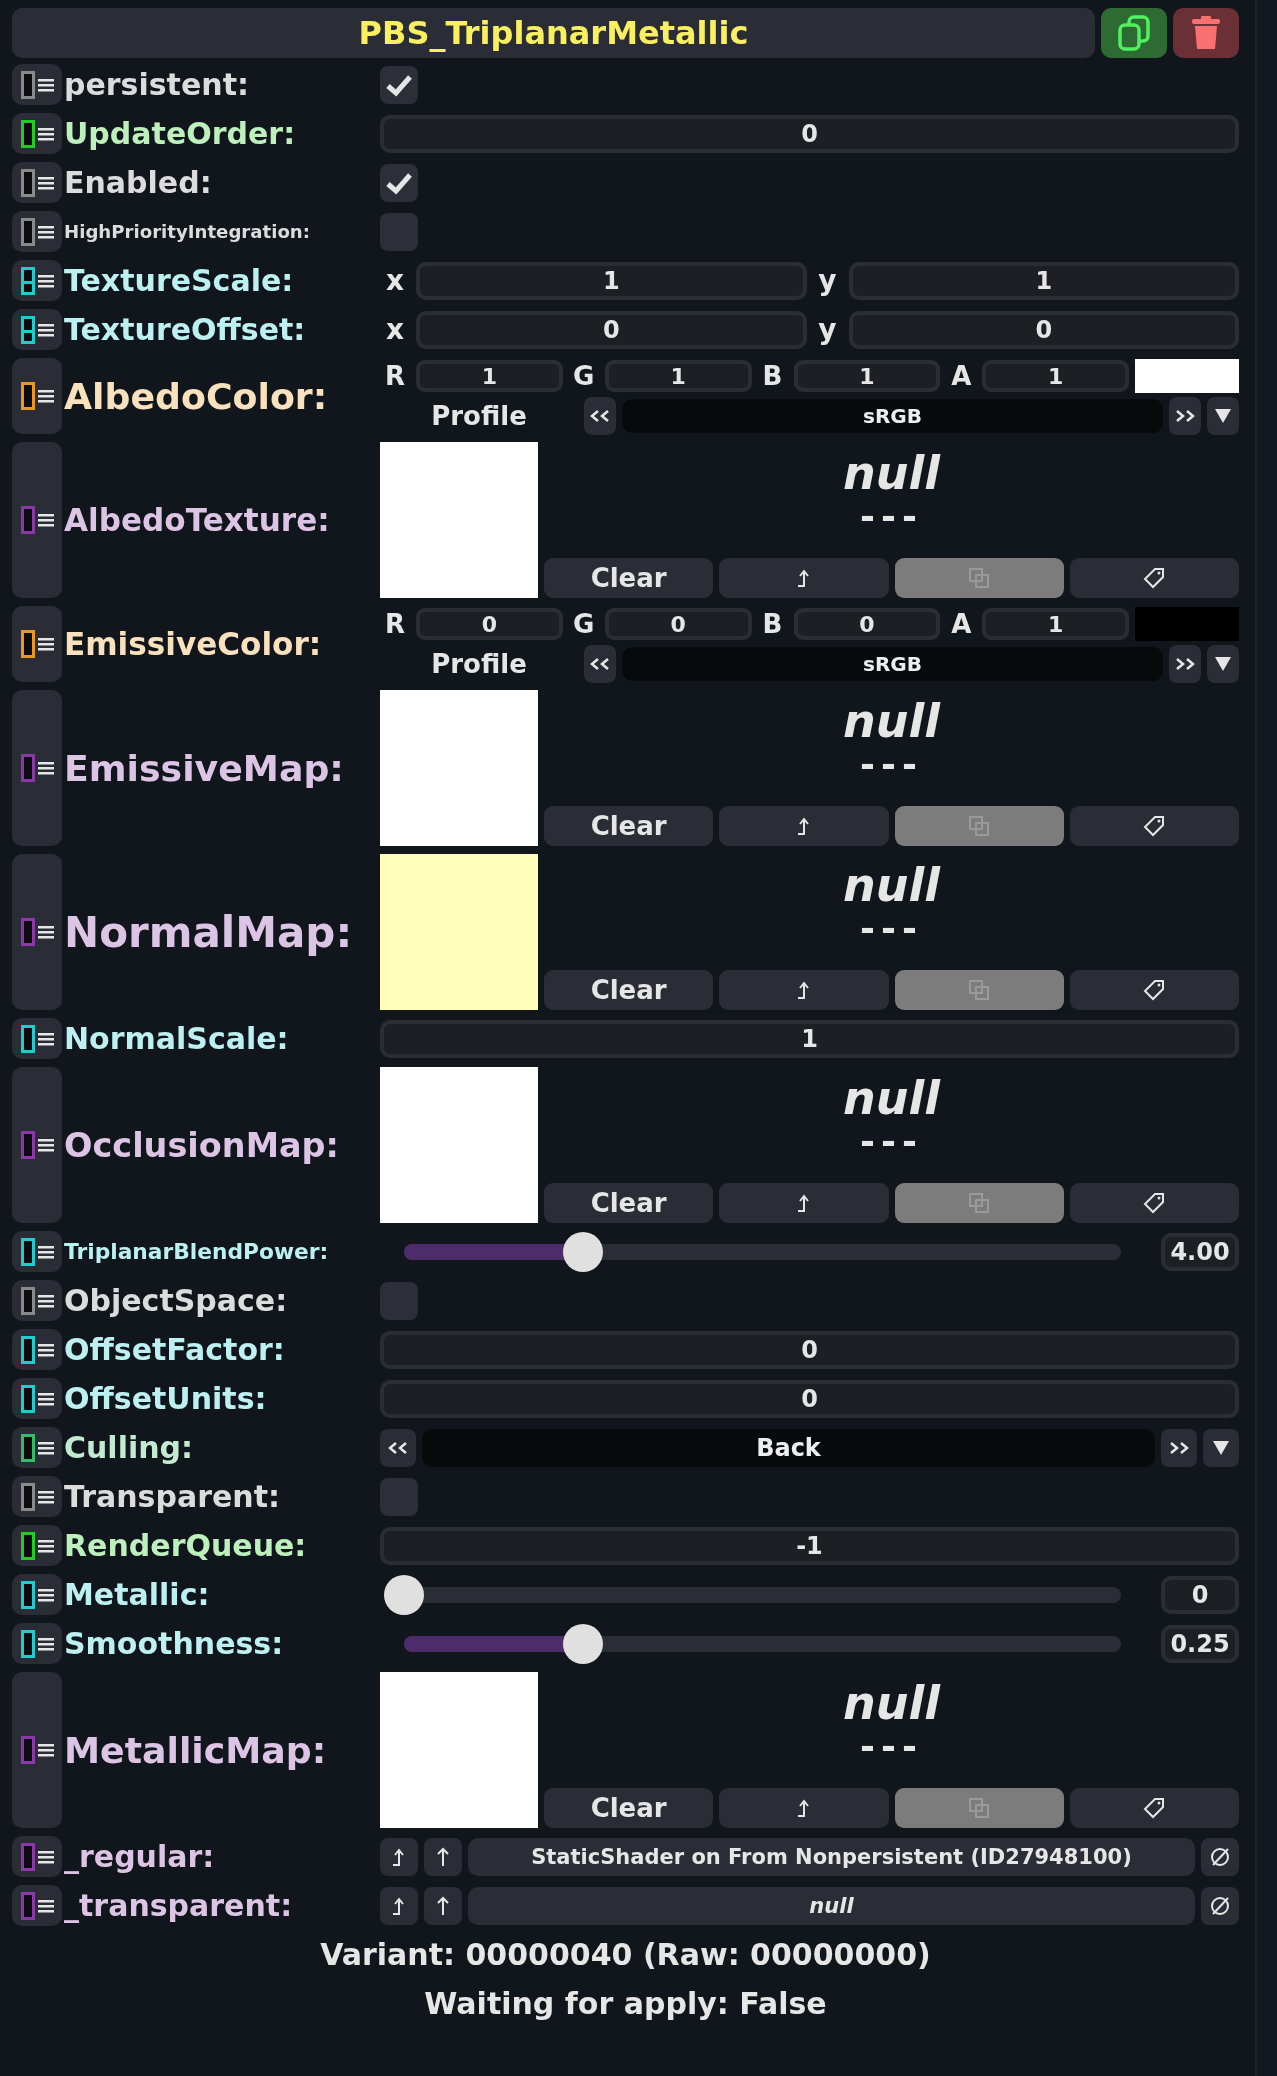  I want to click on slider-value: 4.00, so click(1200, 1251).